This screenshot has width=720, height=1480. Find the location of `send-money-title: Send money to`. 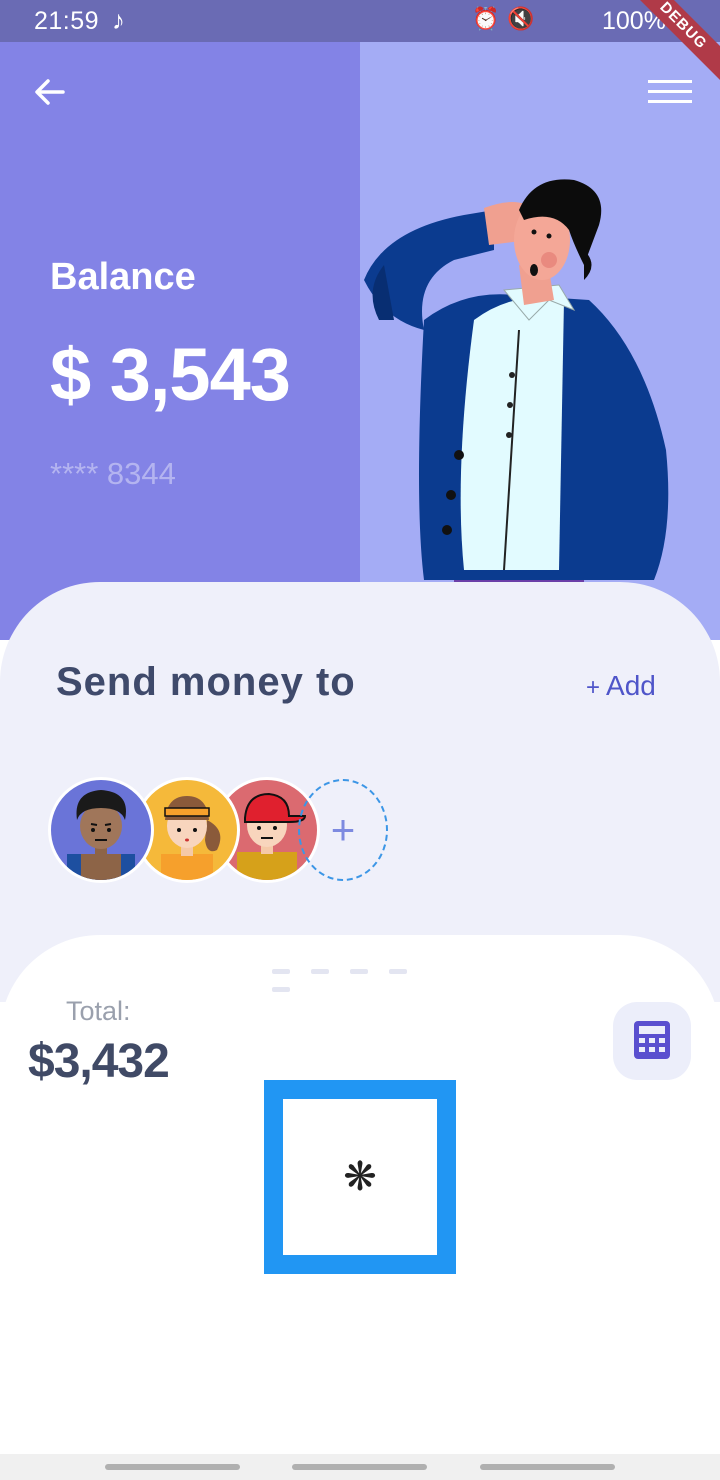

send-money-title: Send money to is located at coordinates (206, 682).